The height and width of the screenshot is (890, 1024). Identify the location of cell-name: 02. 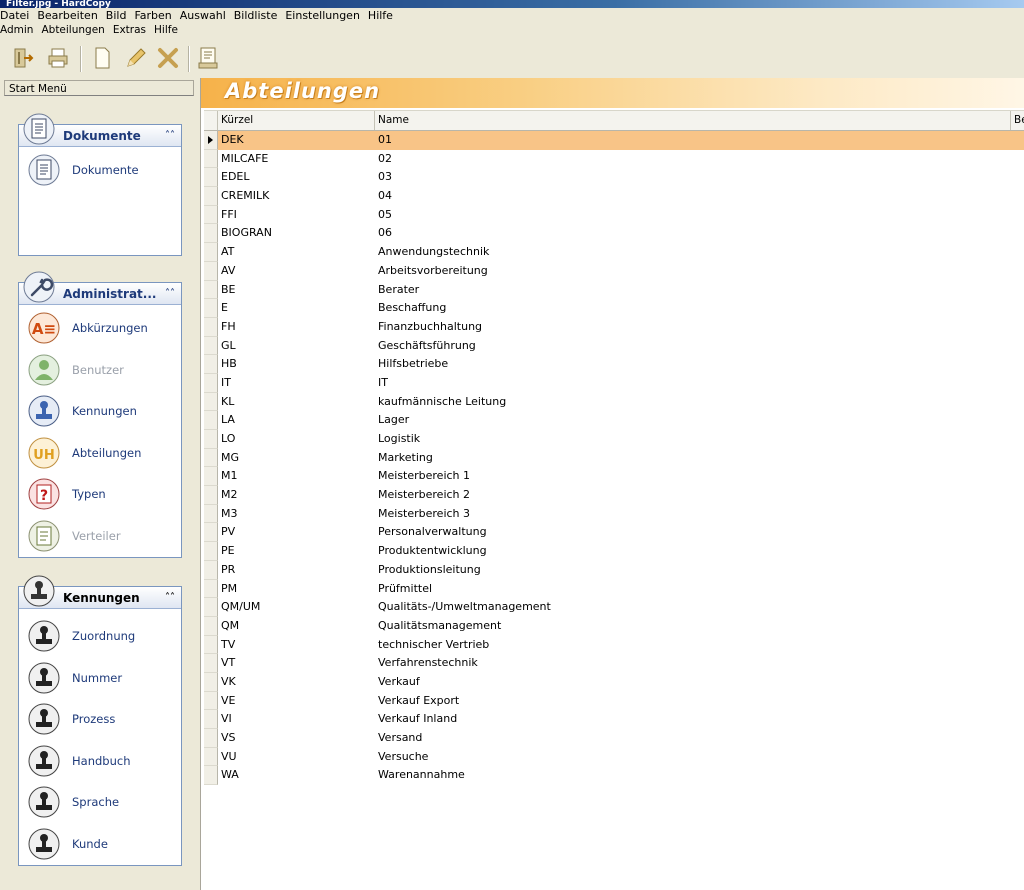
(385, 159).